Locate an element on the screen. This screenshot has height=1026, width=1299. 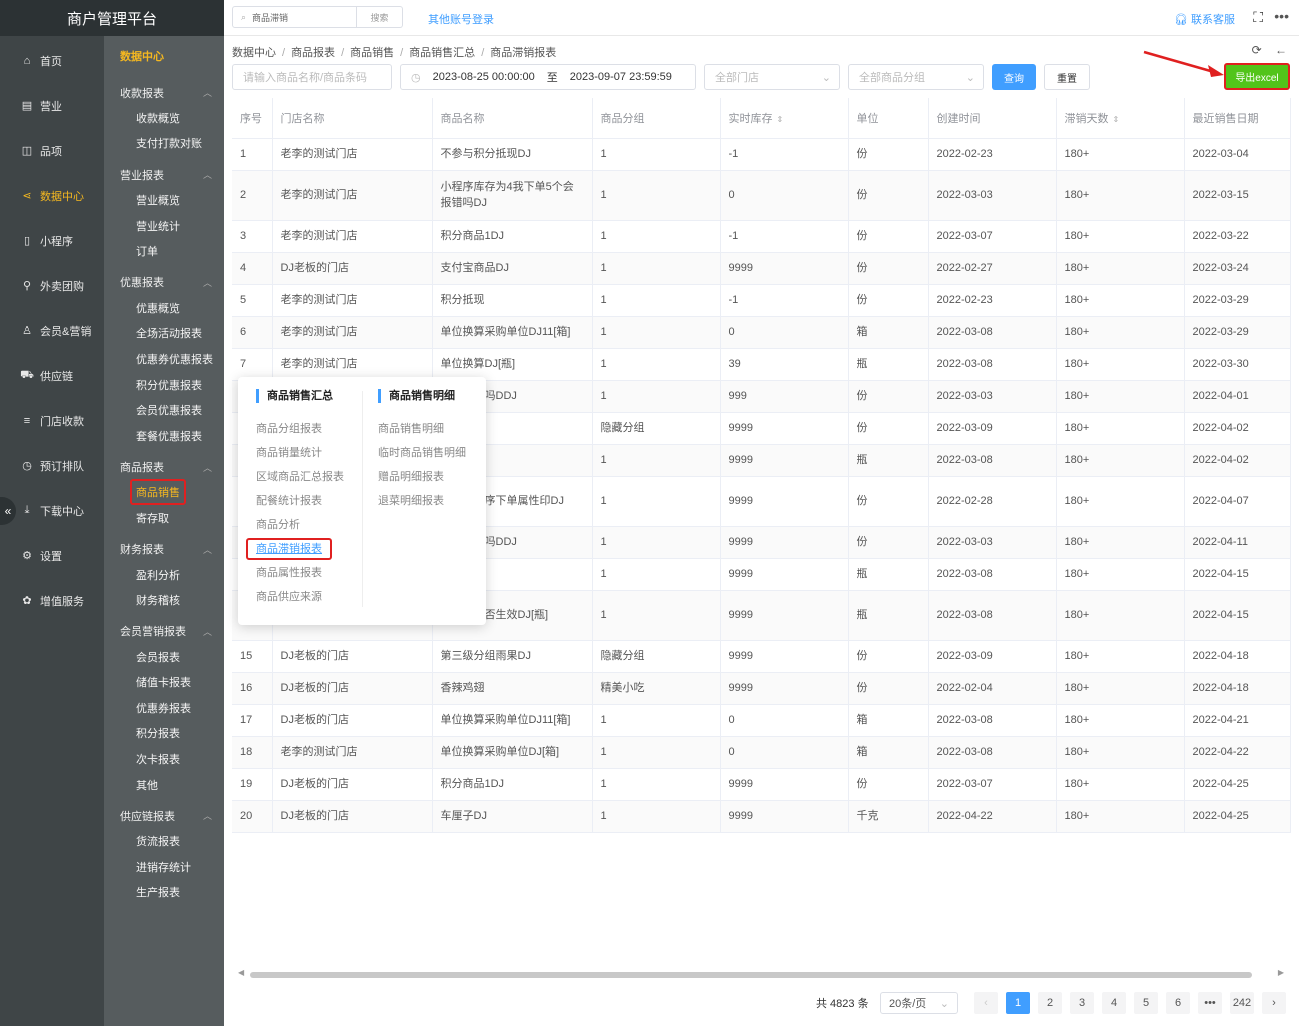
popup-menu-item: 商品销售明细 is located at coordinates (422, 429).